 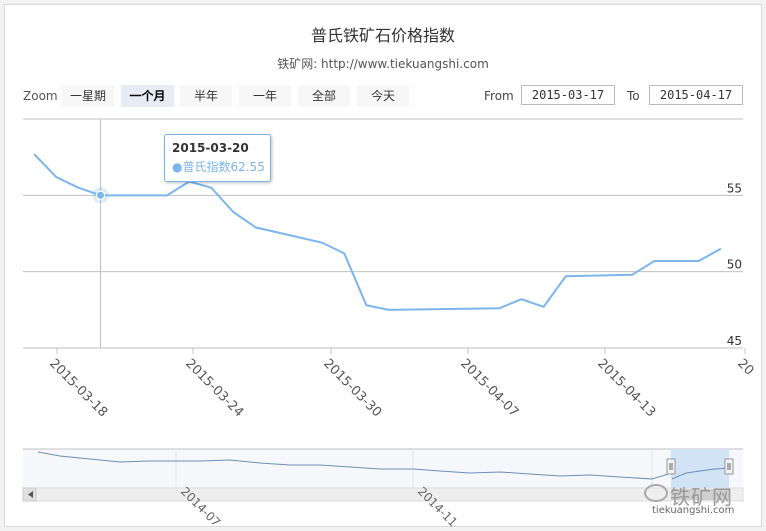 I want to click on x-tick-label: 2015-03-24, so click(x=214, y=388).